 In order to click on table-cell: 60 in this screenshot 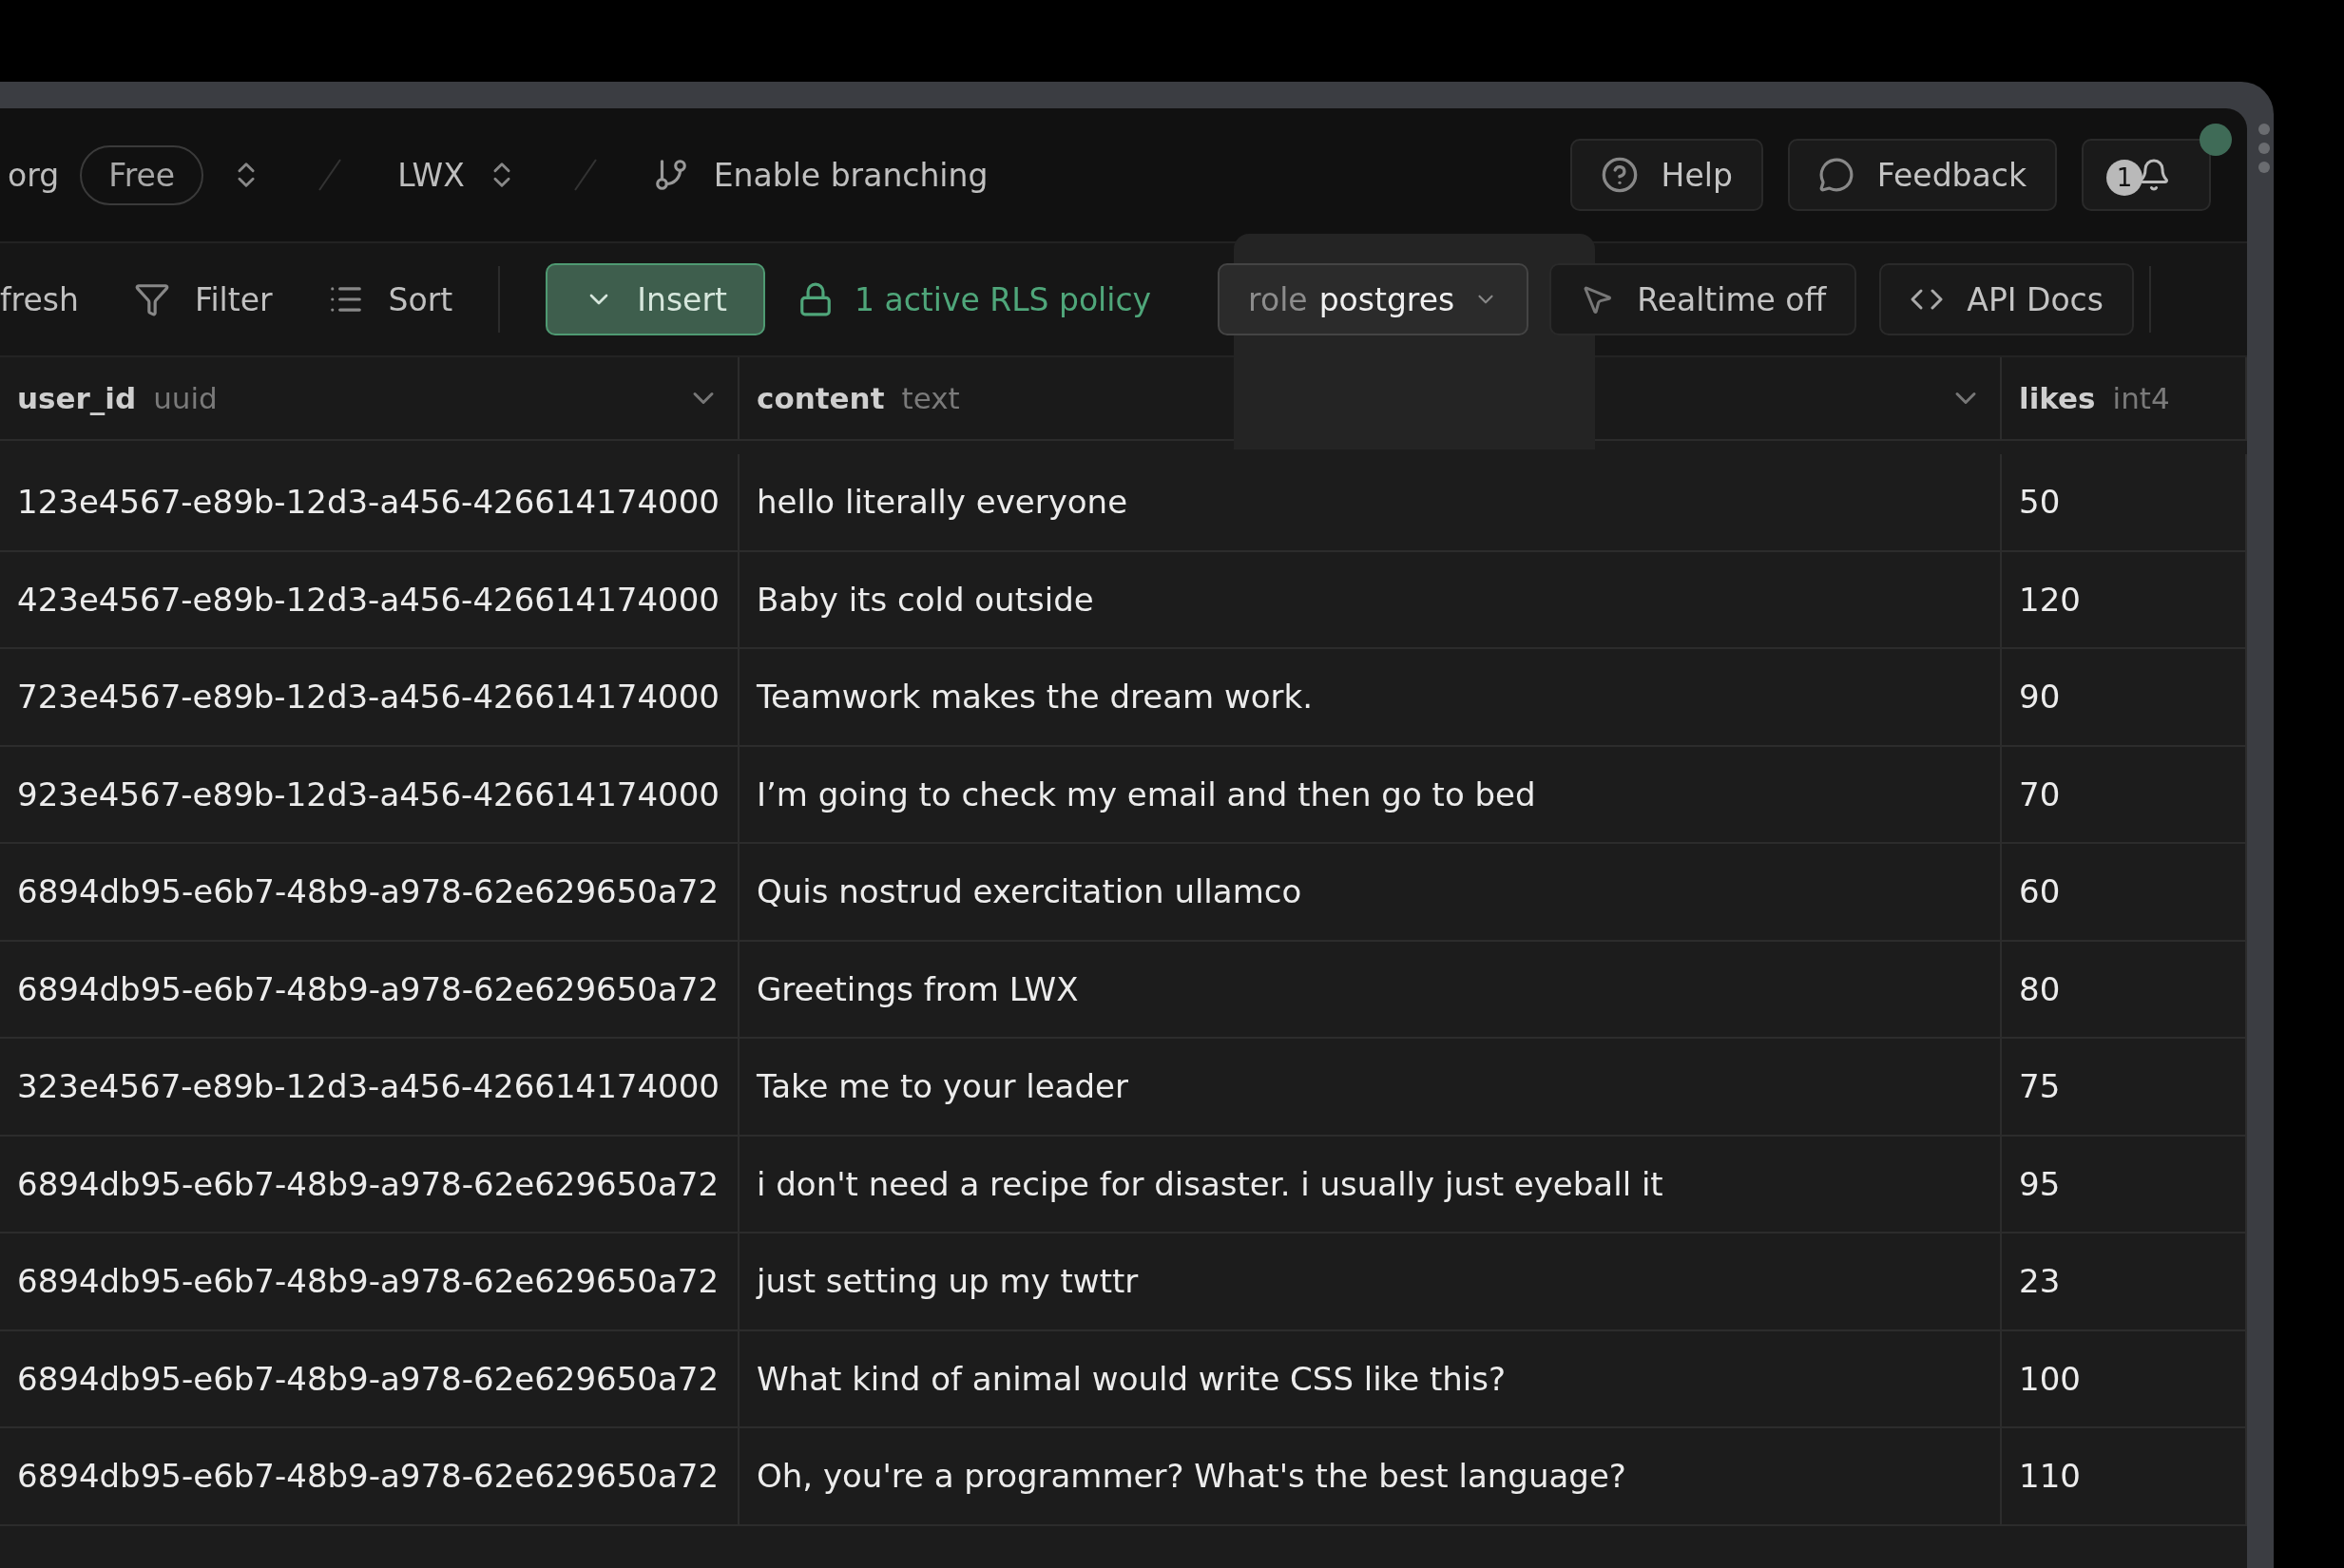, I will do `click(2124, 892)`.